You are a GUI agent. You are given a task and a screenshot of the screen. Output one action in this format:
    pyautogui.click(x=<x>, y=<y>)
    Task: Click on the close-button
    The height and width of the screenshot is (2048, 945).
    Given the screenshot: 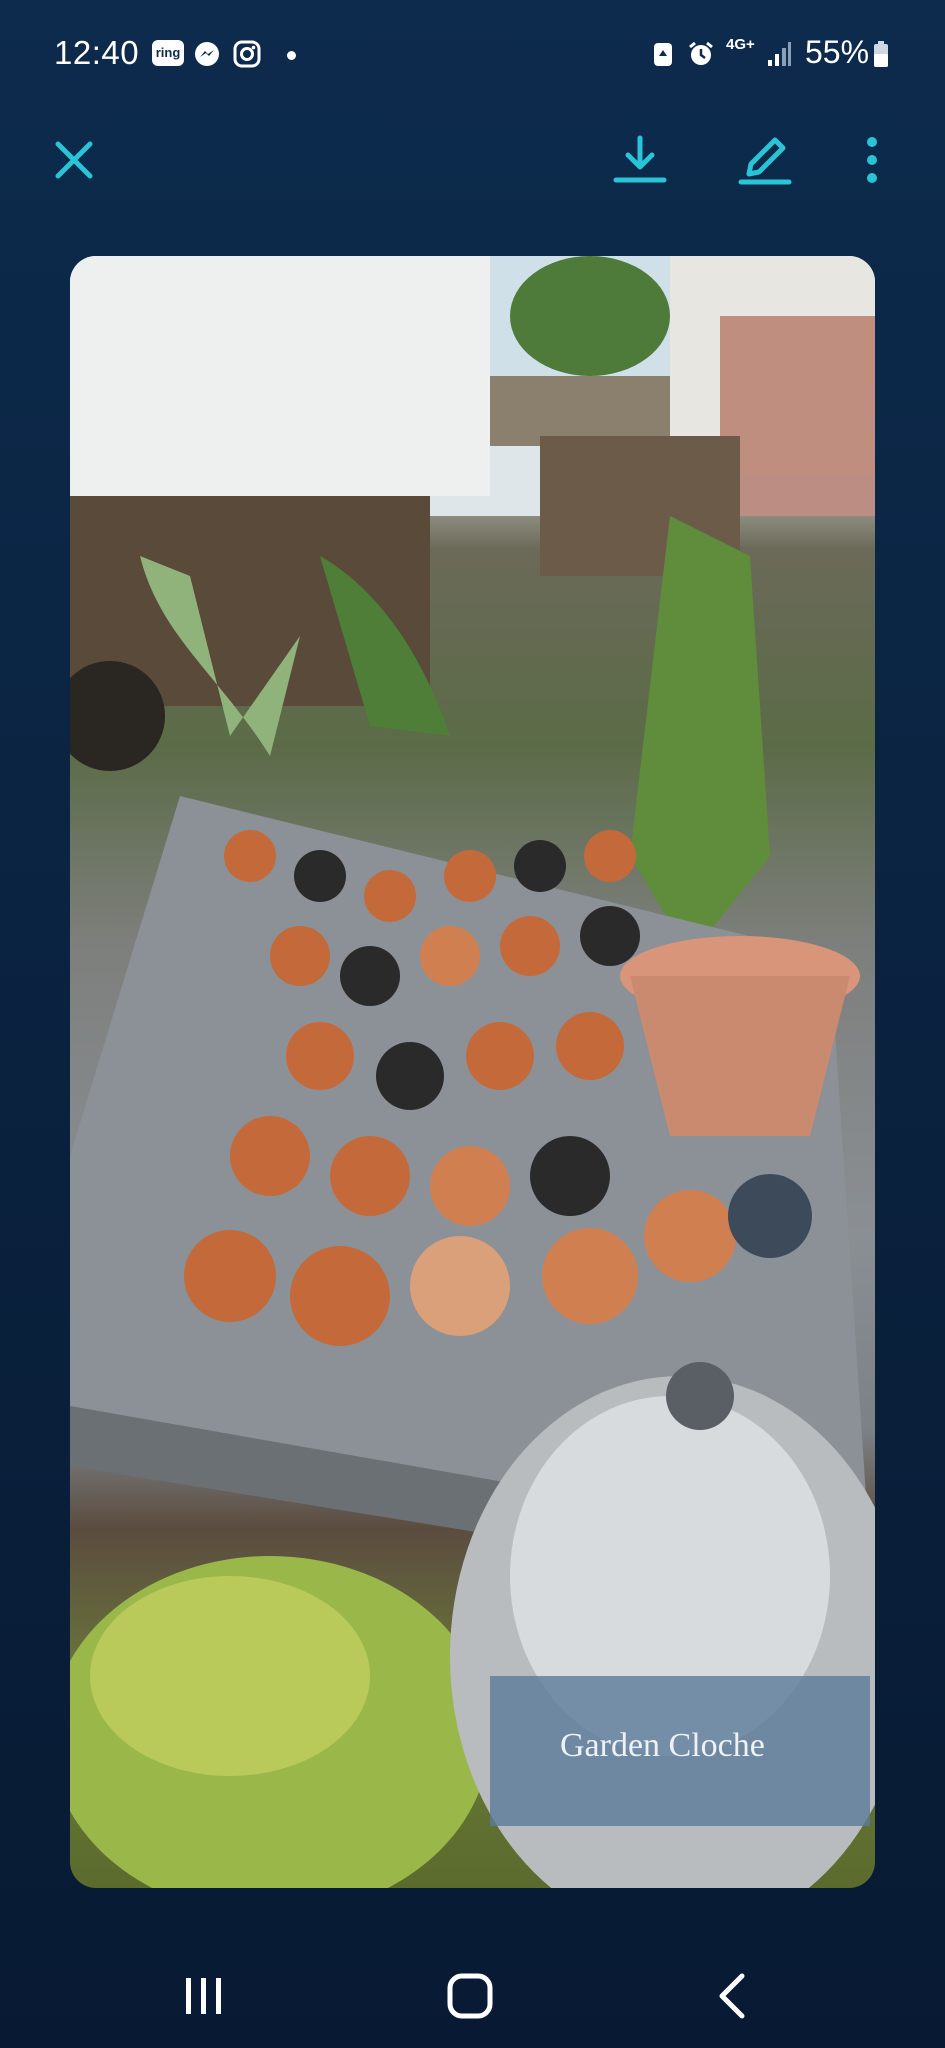 What is the action you would take?
    pyautogui.click(x=74, y=160)
    